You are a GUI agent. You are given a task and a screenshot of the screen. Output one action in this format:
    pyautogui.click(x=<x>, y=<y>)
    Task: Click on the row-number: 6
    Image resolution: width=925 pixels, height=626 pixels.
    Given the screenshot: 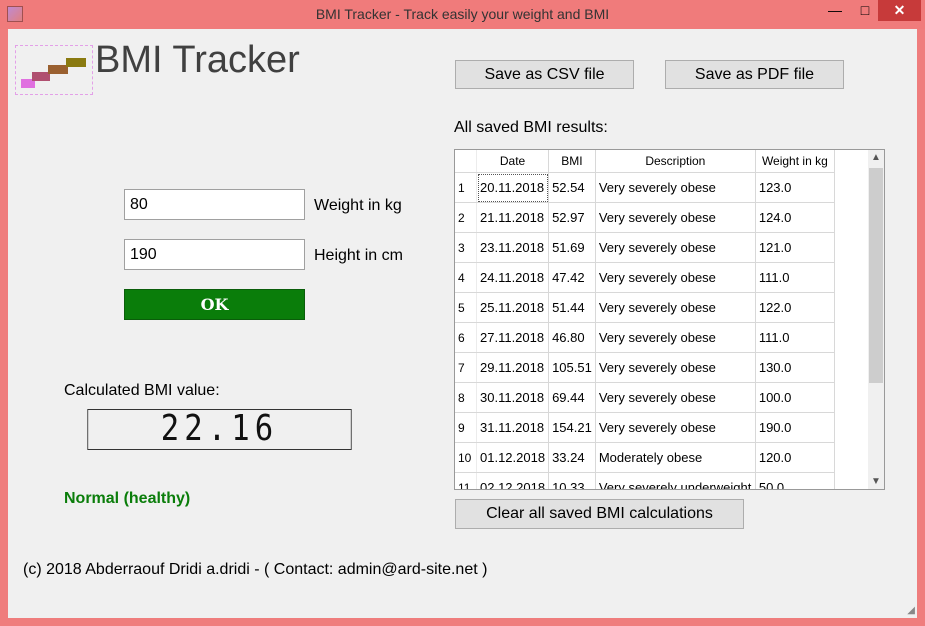 What is the action you would take?
    pyautogui.click(x=466, y=337)
    